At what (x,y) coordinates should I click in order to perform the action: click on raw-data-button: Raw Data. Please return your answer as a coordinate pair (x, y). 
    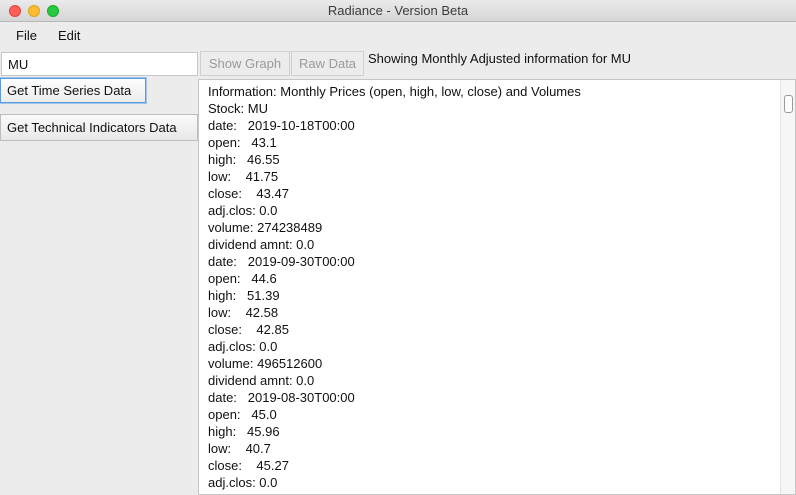
    Looking at the image, I should click on (327, 63).